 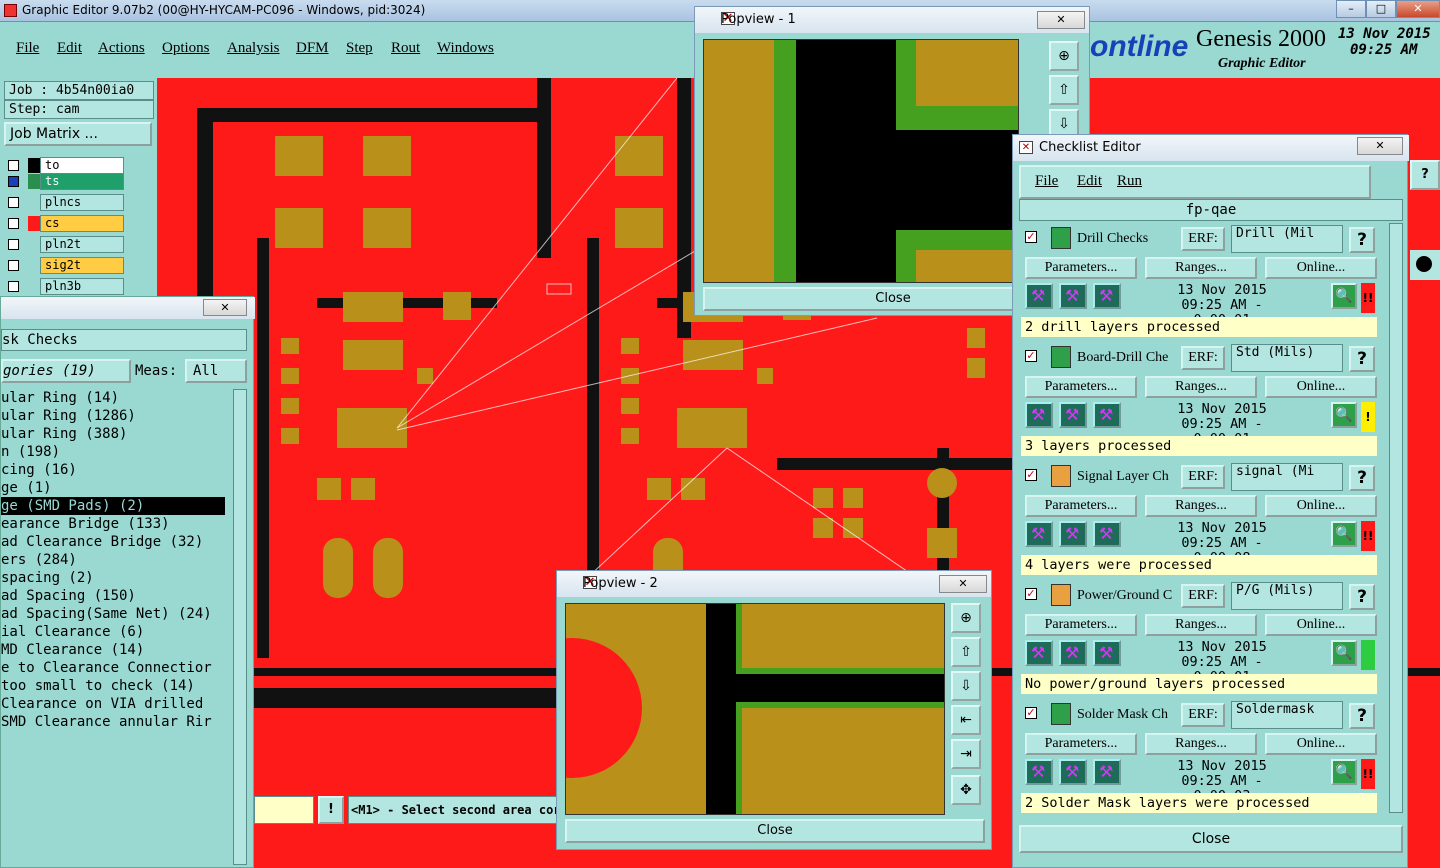 What do you see at coordinates (1287, 596) in the screenshot?
I see `erf-value-field: P/G (Mils)` at bounding box center [1287, 596].